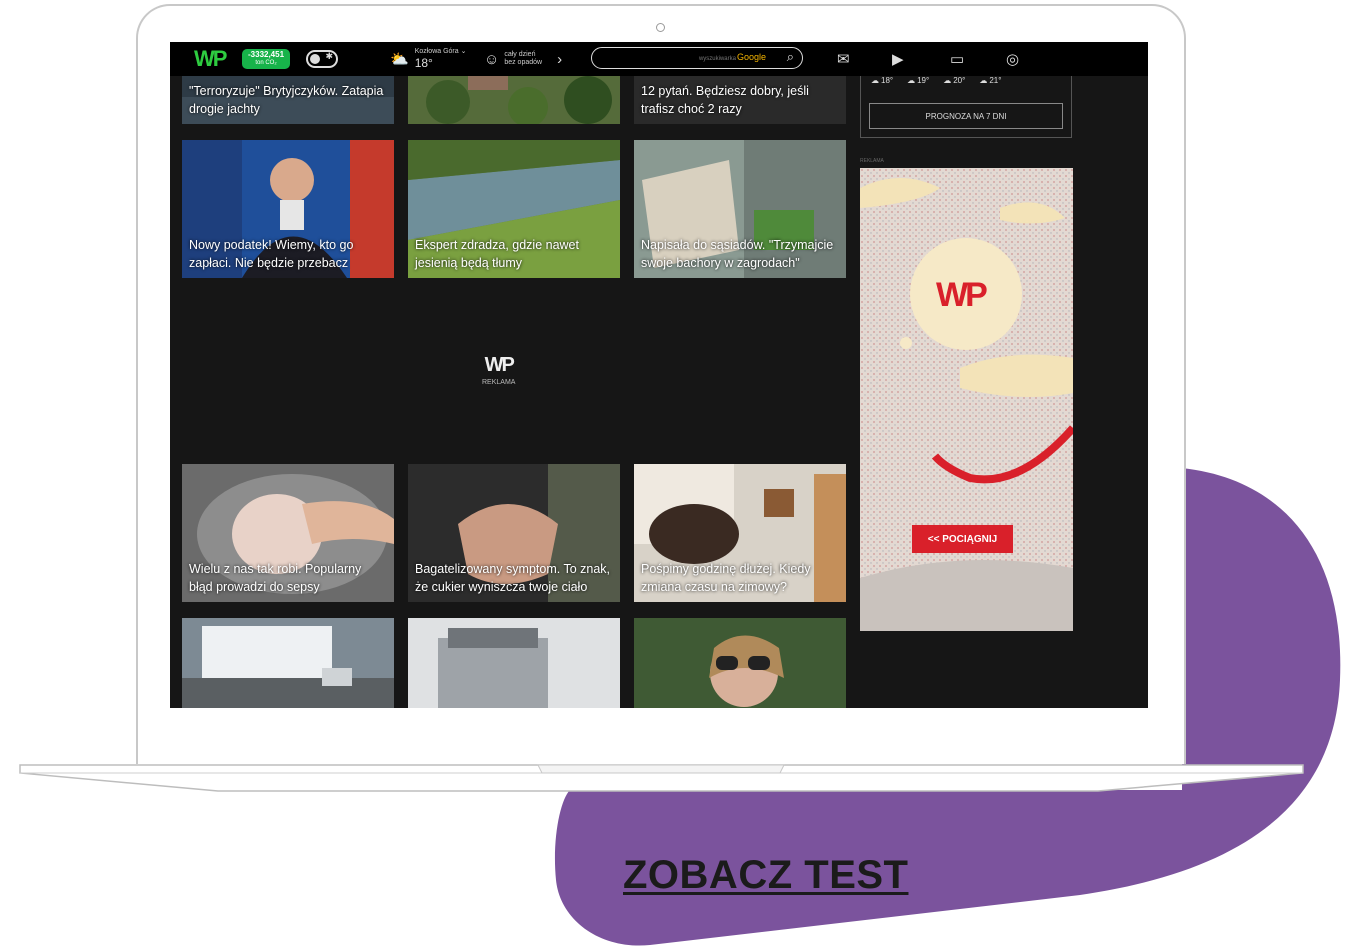  What do you see at coordinates (523, 59) in the screenshot?
I see `forecast-widget: ☺ cały dzień bez opadów ›` at bounding box center [523, 59].